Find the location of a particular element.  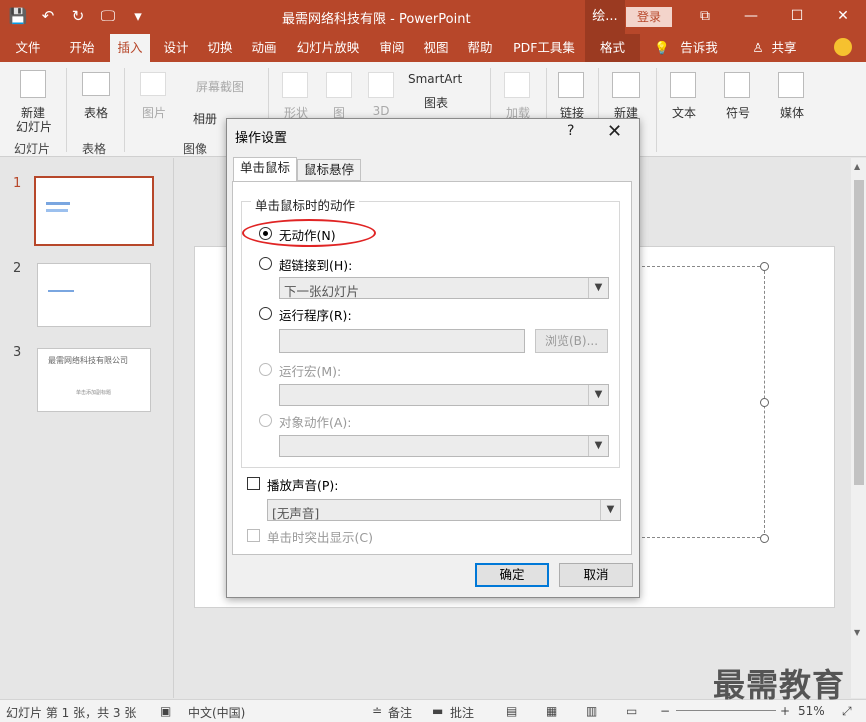

3d-models-icon is located at coordinates (381, 85).